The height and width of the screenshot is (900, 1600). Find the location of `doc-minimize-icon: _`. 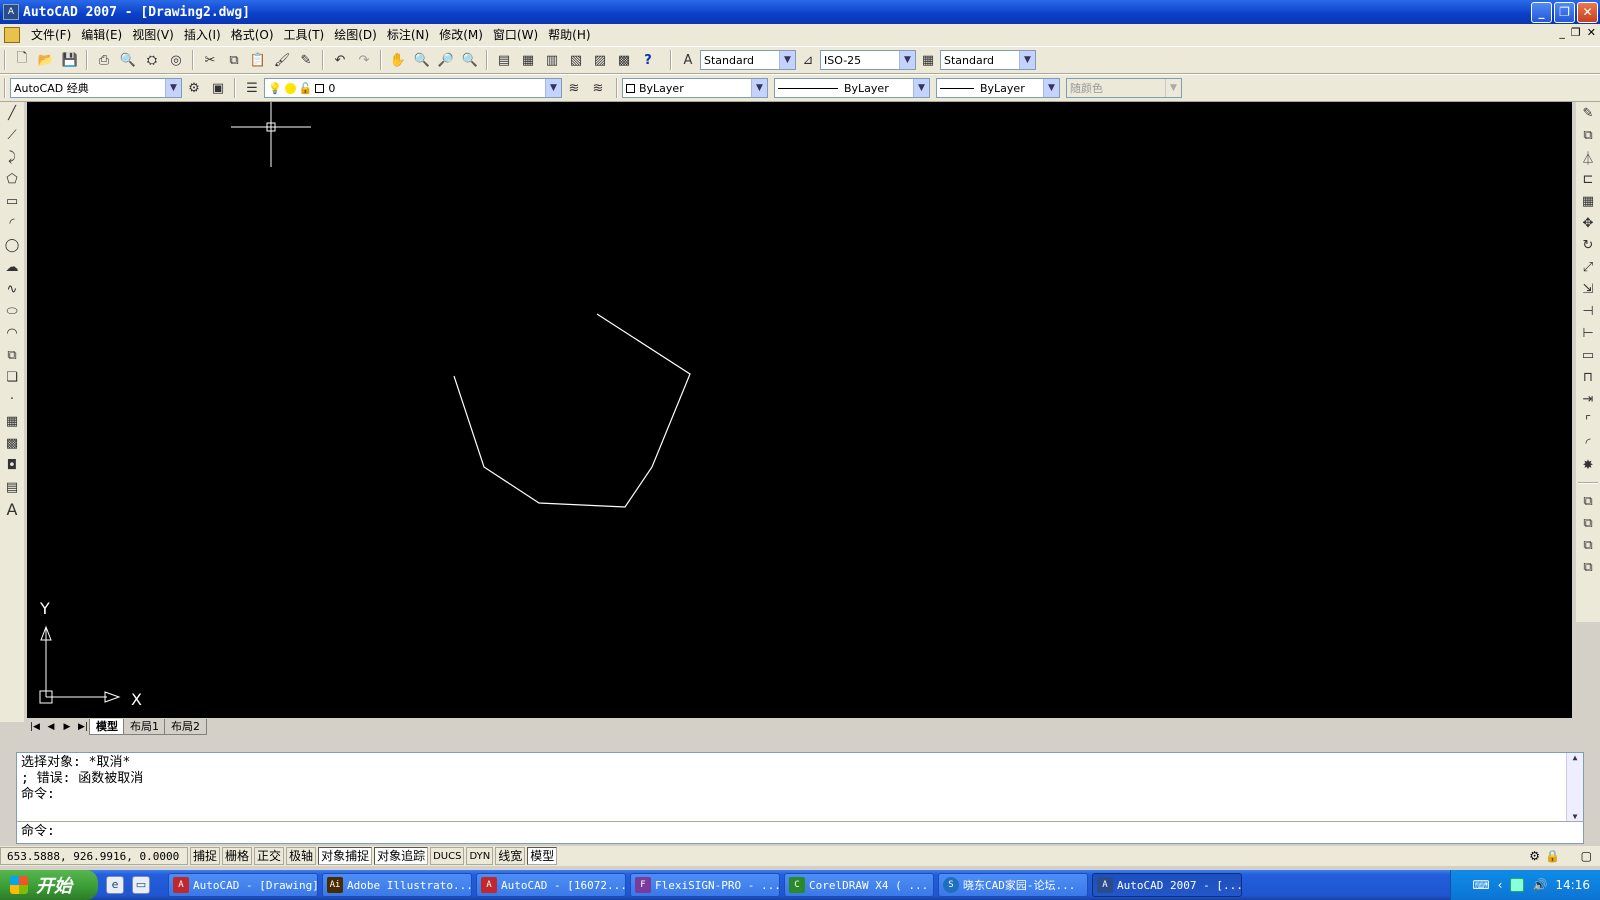

doc-minimize-icon: _ is located at coordinates (1562, 32).